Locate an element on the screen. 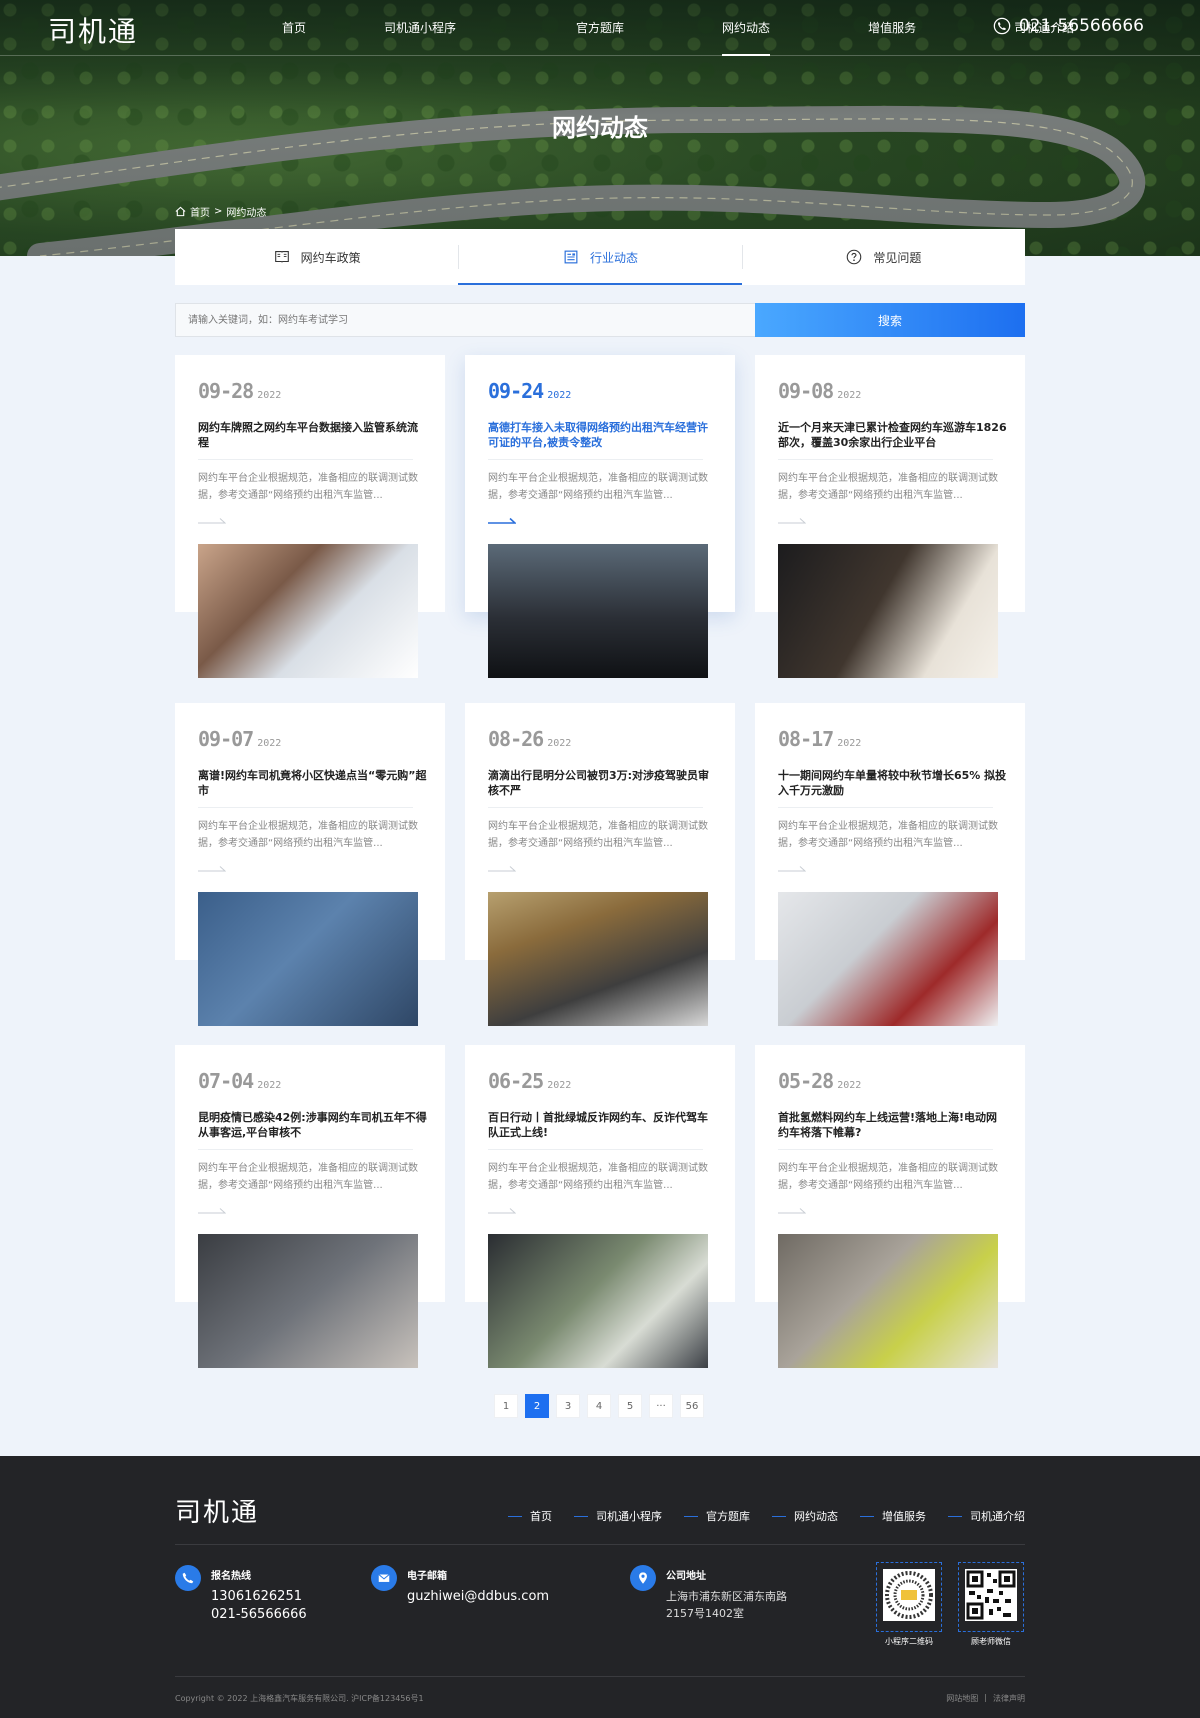 This screenshot has width=1200, height=1718. legal-link: 法律声明 is located at coordinates (1009, 1698).